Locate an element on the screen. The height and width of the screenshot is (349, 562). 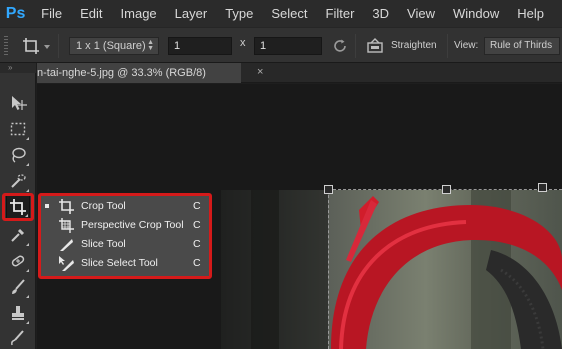
straighten-icon is located at coordinates (375, 46).